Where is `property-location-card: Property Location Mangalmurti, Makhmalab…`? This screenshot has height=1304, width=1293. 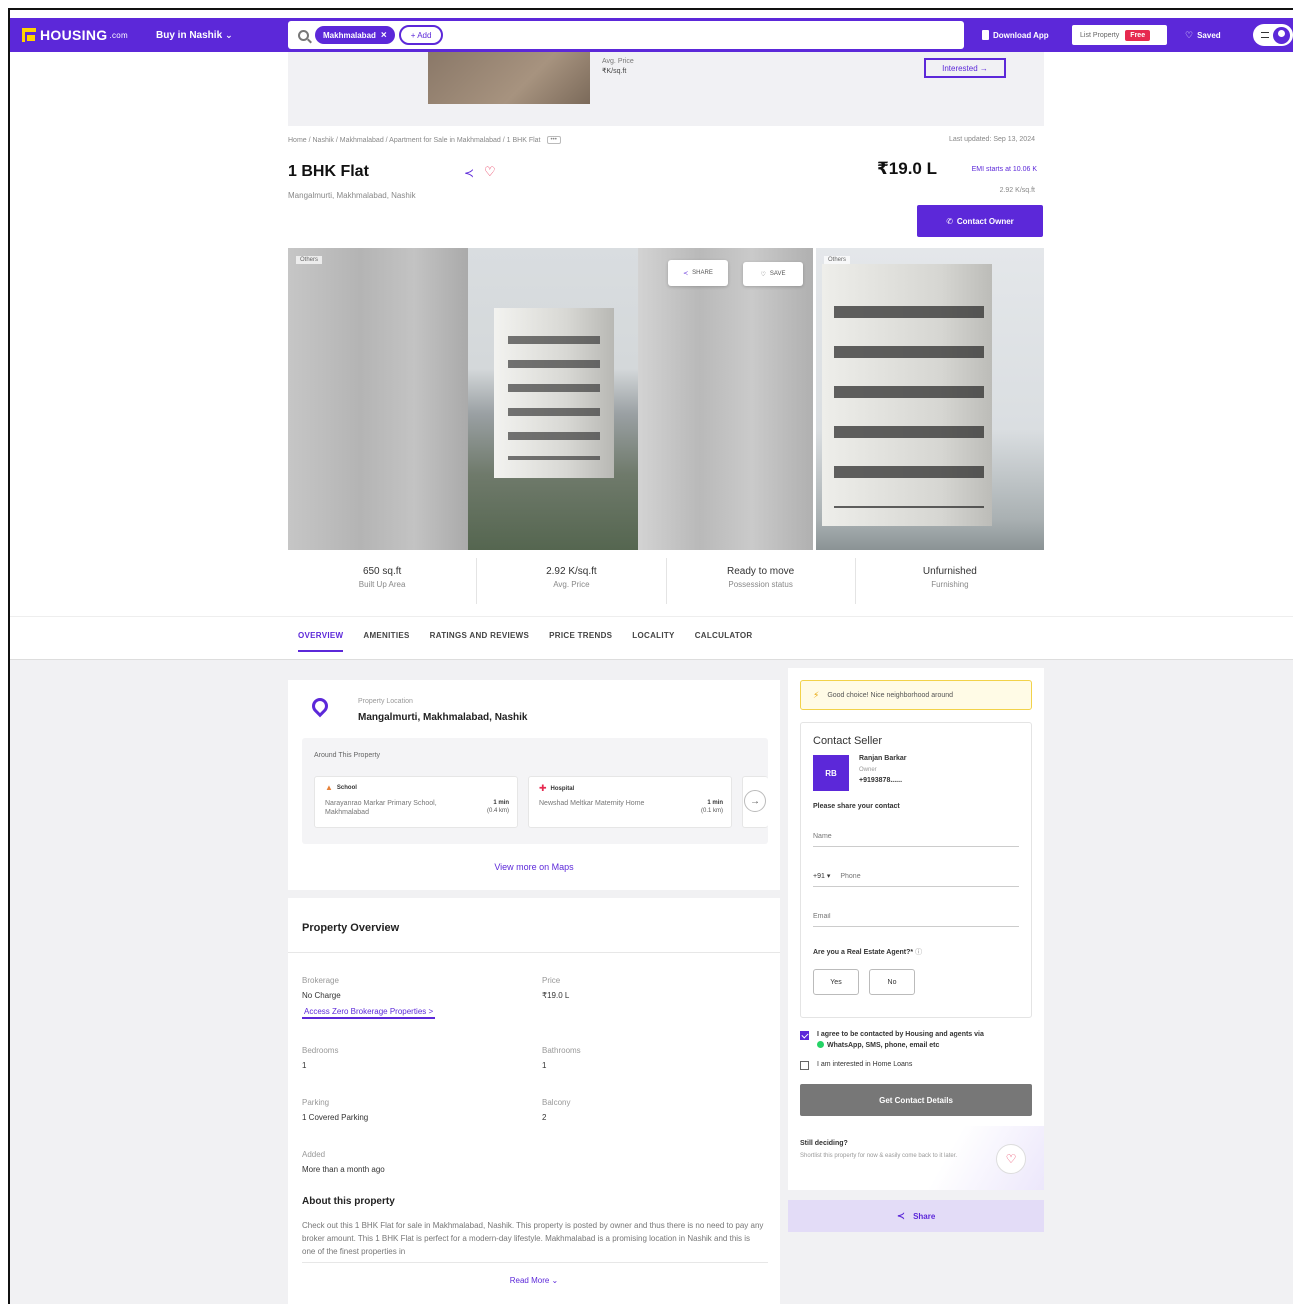
property-location-card: Property Location Mangalmurti, Makhmalab… is located at coordinates (534, 785).